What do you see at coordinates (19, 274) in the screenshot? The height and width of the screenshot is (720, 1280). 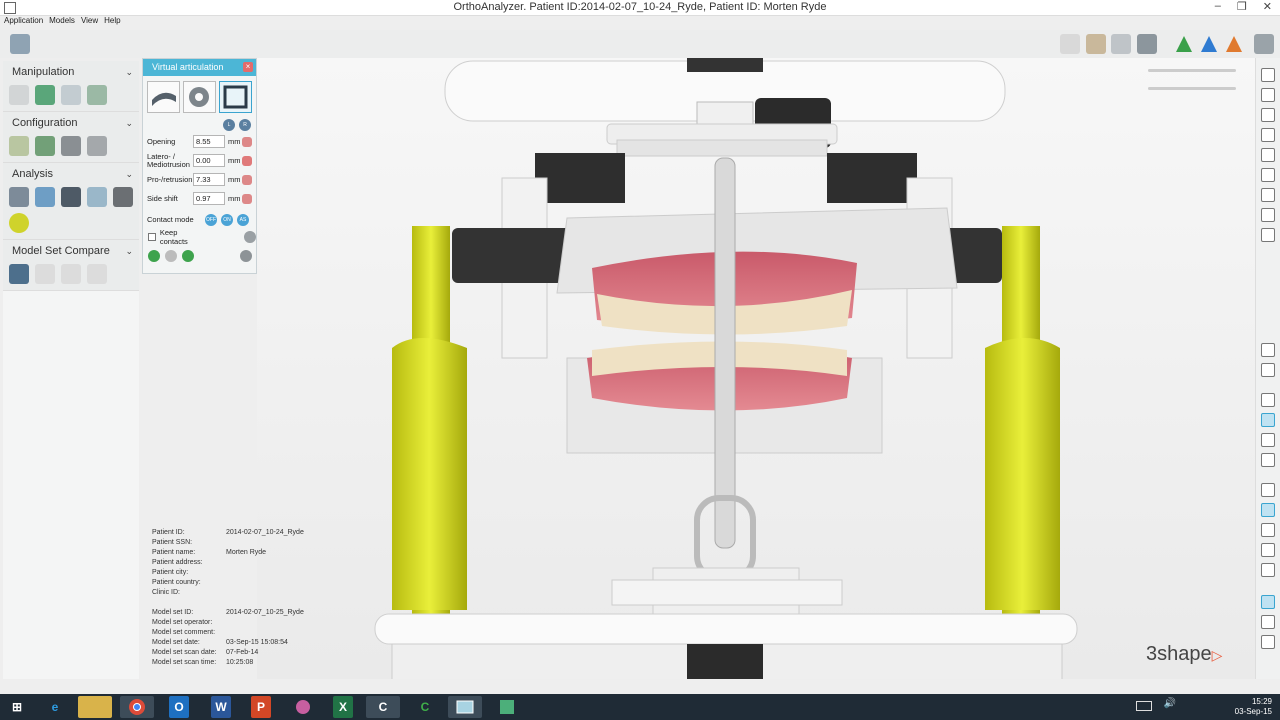 I see `compare-icon` at bounding box center [19, 274].